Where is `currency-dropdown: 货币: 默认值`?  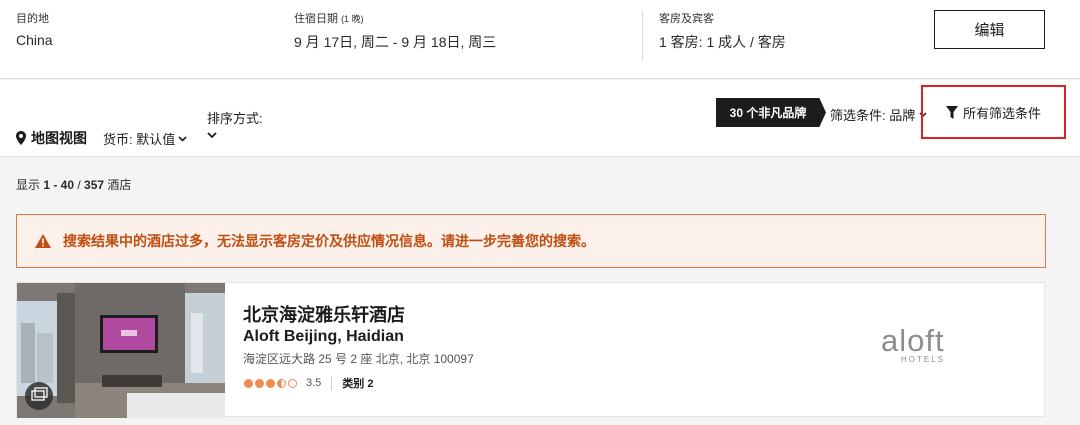 currency-dropdown: 货币: 默认值 is located at coordinates (145, 138).